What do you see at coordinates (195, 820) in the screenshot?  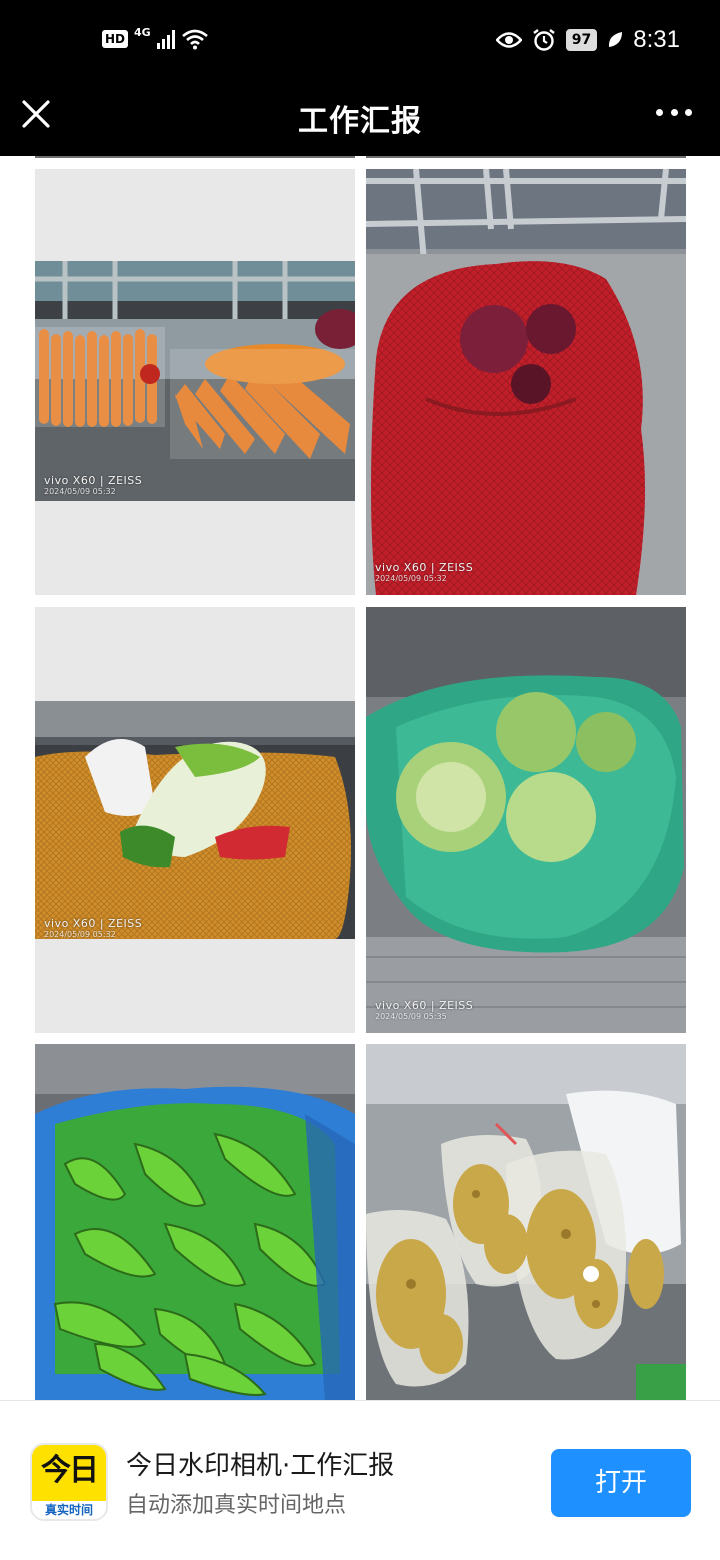 I see `photo-napa-cabbage: vivo X60 | ZEISS 2024/05/09 05:32` at bounding box center [195, 820].